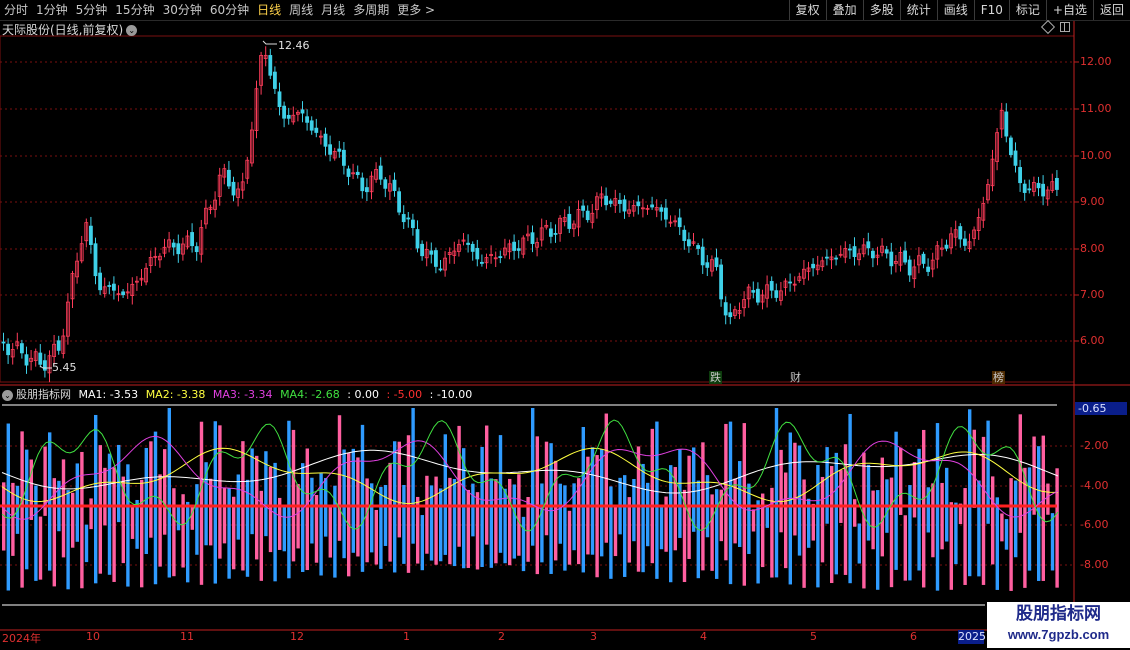  Describe the element at coordinates (269, 10) in the screenshot. I see `period-tab-6: 日线` at that location.